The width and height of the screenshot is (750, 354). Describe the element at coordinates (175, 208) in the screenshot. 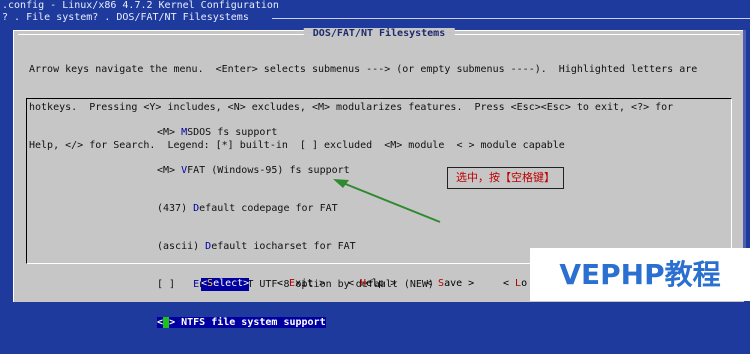

I see `menu-item-prefix: (437)` at that location.